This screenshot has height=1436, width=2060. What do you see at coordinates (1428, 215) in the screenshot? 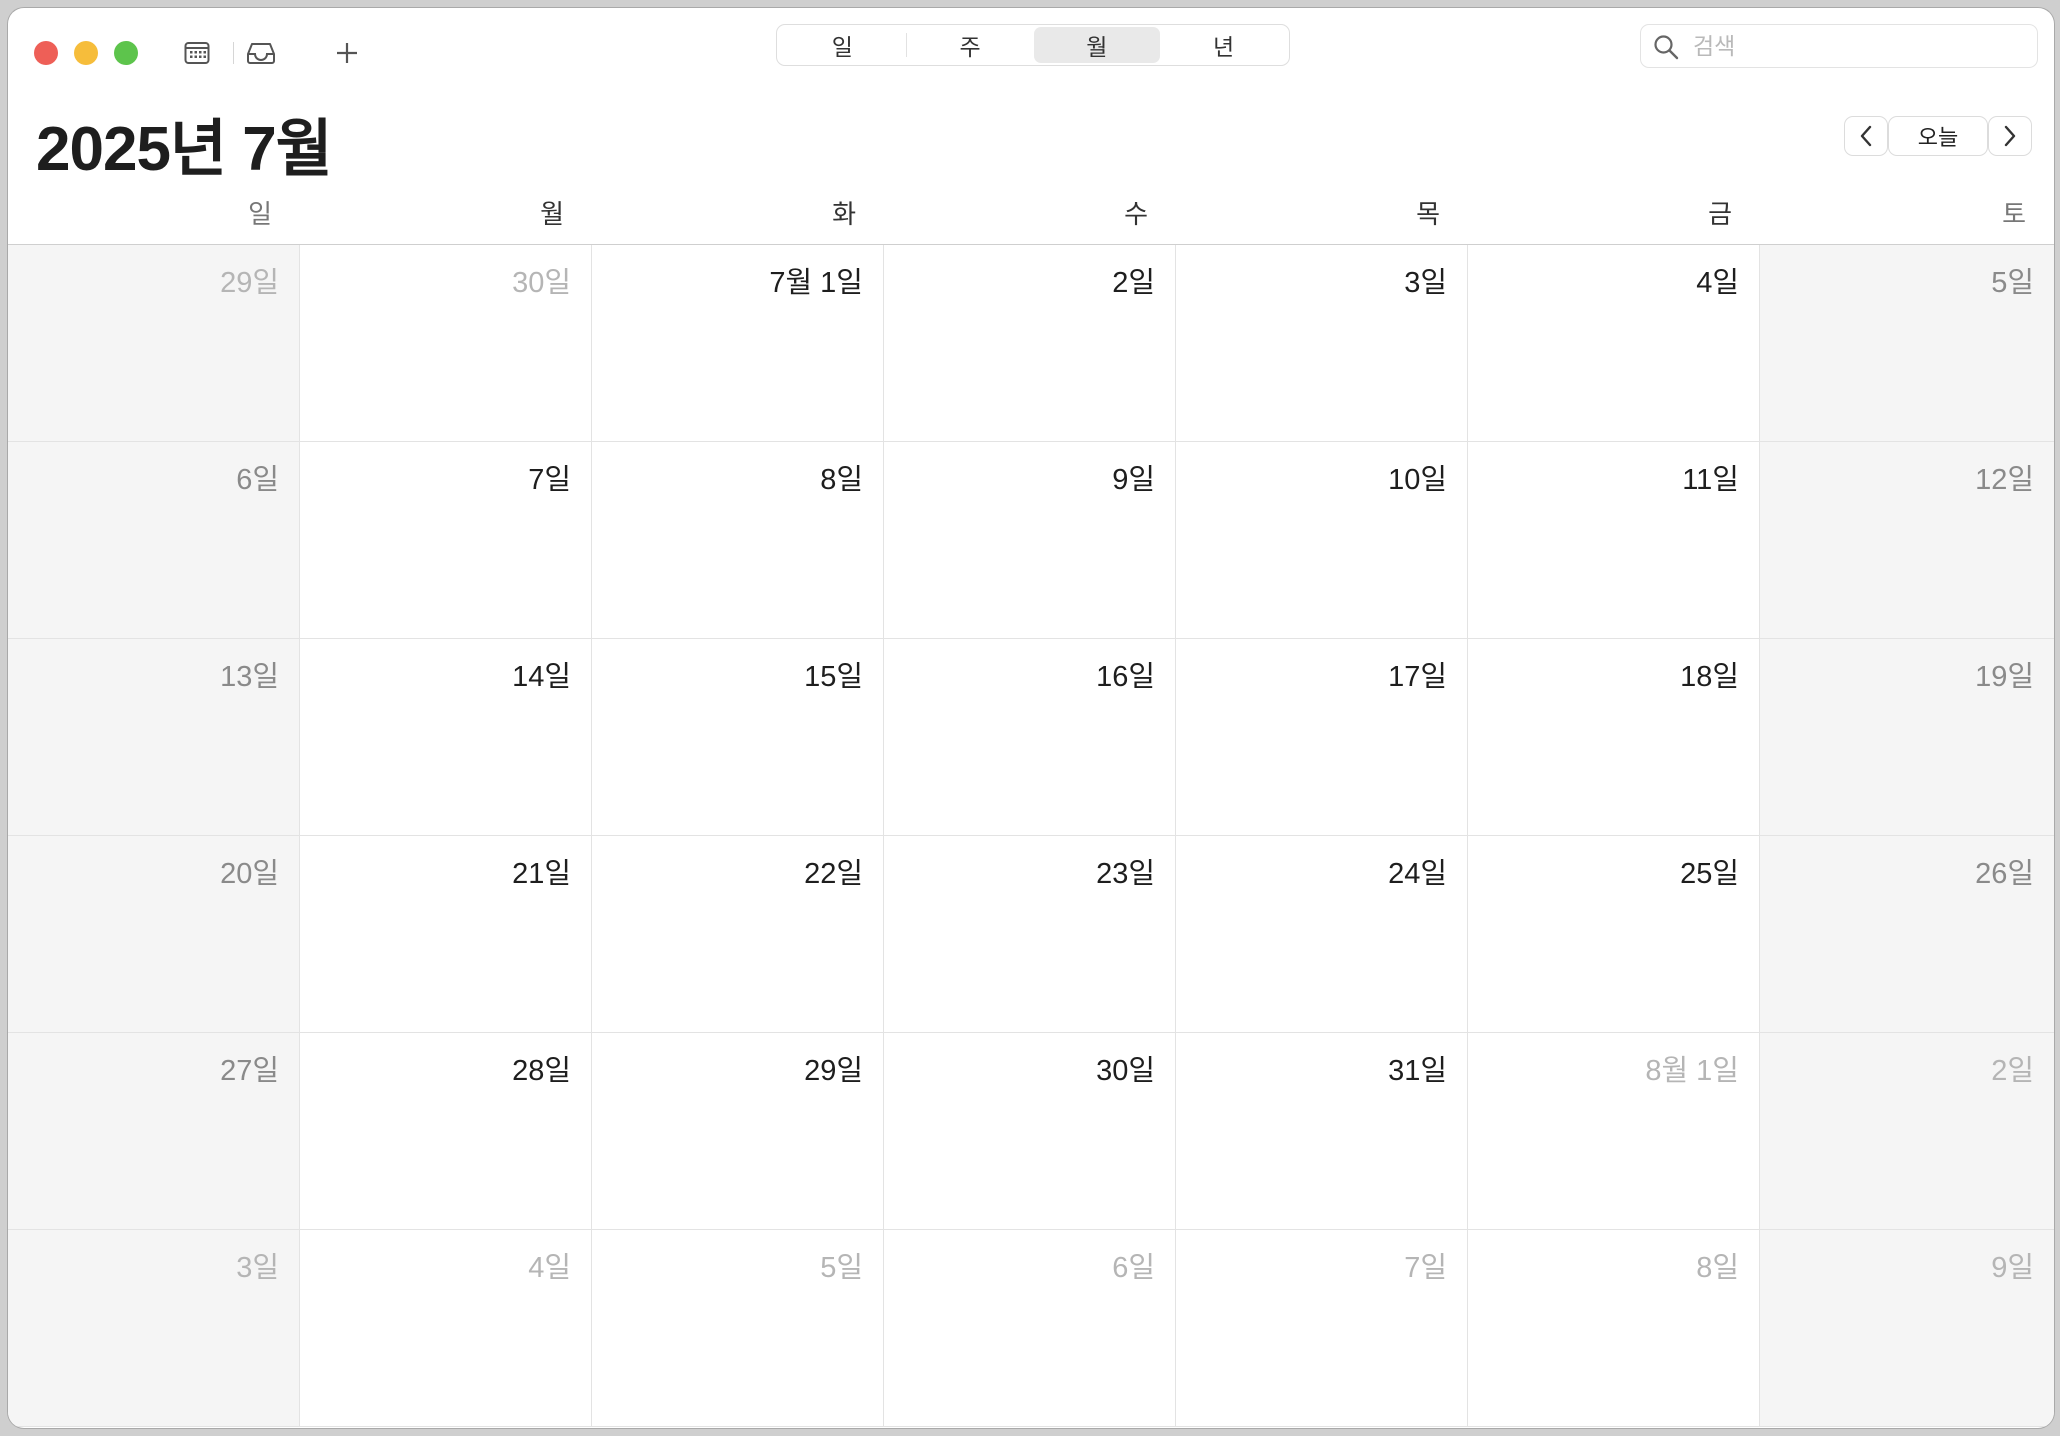
I see `weekday-label: 목` at bounding box center [1428, 215].